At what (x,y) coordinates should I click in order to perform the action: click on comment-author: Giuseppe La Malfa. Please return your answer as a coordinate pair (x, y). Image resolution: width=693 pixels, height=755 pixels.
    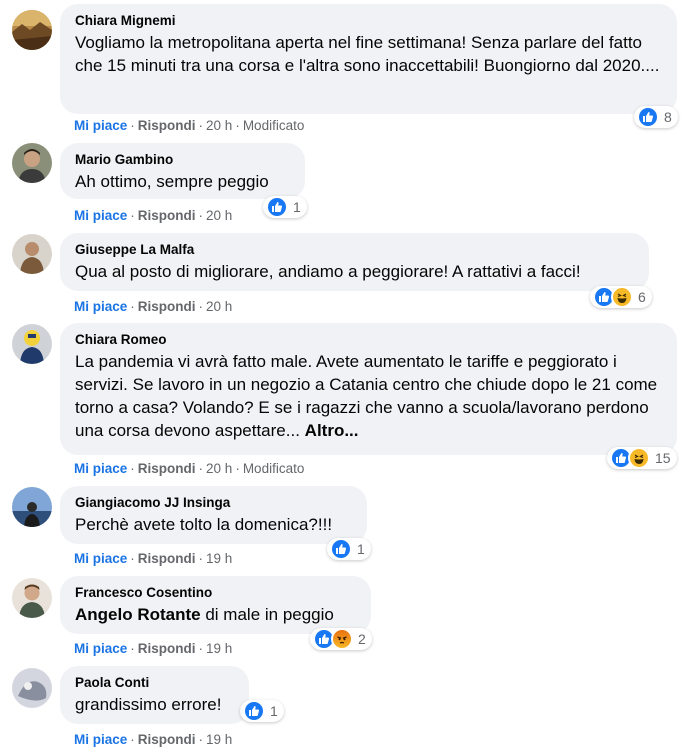
    Looking at the image, I should click on (355, 249).